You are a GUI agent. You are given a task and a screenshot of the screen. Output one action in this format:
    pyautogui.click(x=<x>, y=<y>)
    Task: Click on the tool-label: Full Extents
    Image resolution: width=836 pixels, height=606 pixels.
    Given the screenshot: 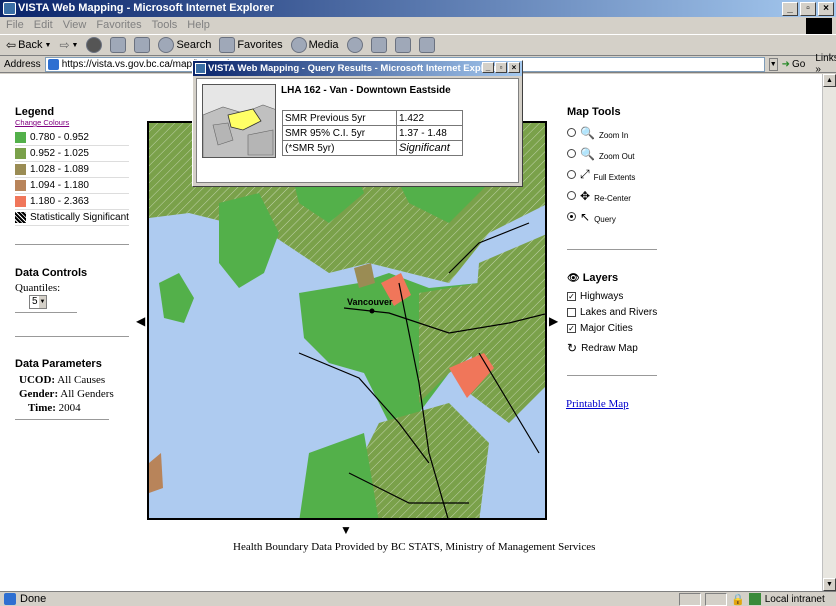 What is the action you would take?
    pyautogui.click(x=614, y=177)
    